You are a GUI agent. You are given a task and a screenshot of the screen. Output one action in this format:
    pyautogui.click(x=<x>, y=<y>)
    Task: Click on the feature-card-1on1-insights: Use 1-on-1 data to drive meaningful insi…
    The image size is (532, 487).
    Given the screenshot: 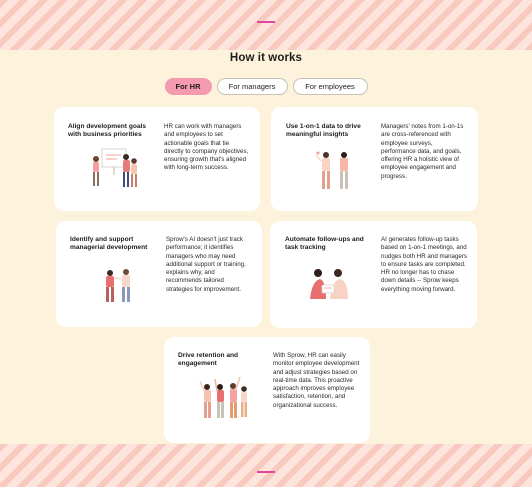 What is the action you would take?
    pyautogui.click(x=374, y=159)
    